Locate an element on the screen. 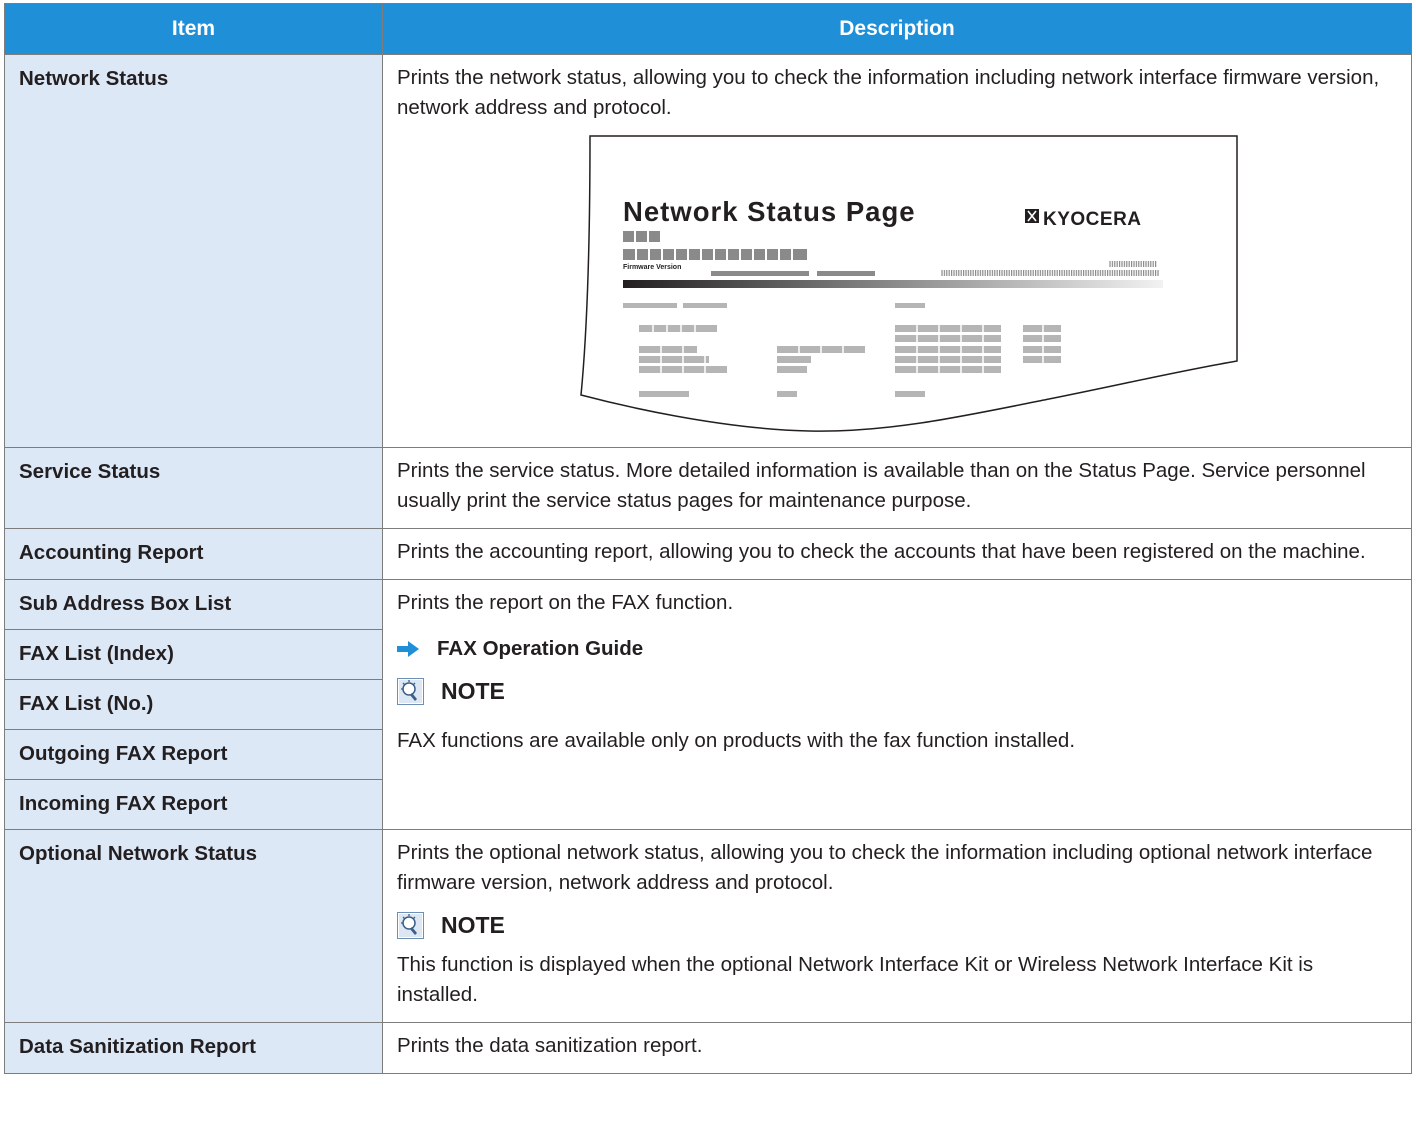 This screenshot has height=1126, width=1416. item-outgoing-fax-report: Outgoing FAX Report is located at coordinates (193, 754).